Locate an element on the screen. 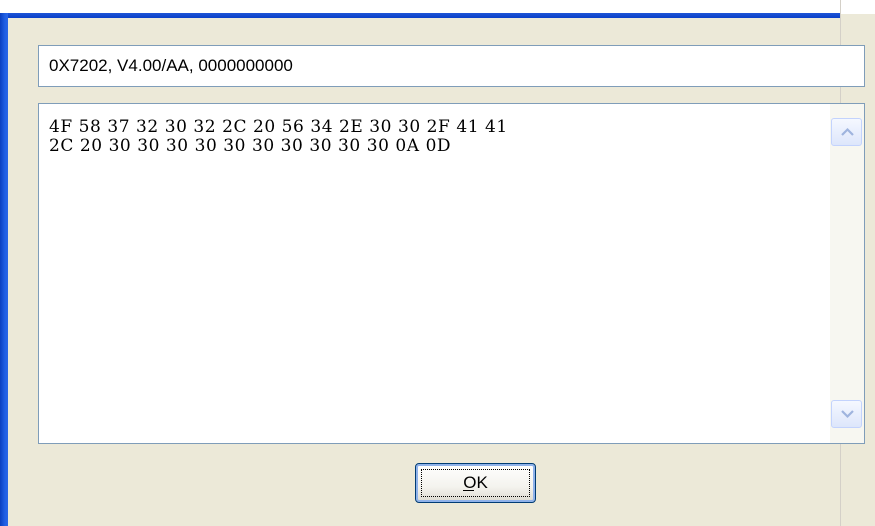 This screenshot has height=526, width=875. scroll-up-button is located at coordinates (846, 132).